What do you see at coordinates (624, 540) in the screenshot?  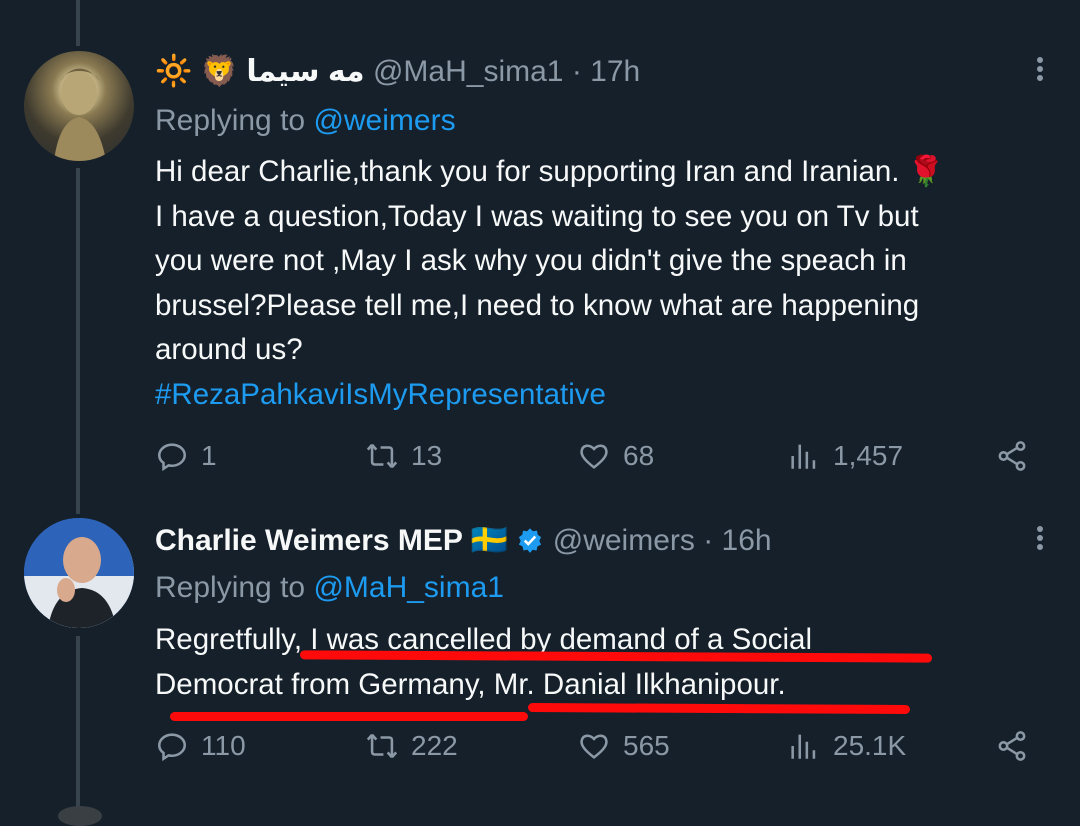 I see `handle: @weimers` at bounding box center [624, 540].